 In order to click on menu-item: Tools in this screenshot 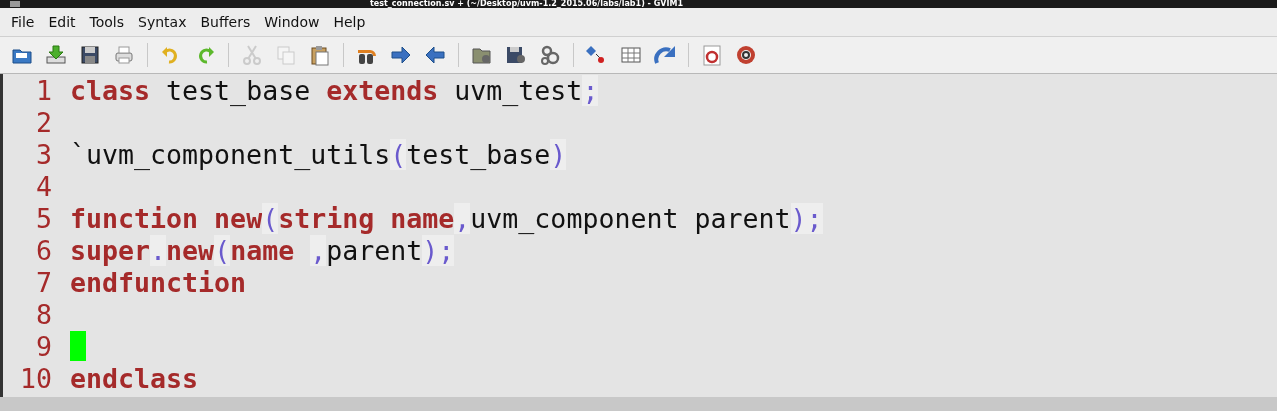, I will do `click(107, 22)`.